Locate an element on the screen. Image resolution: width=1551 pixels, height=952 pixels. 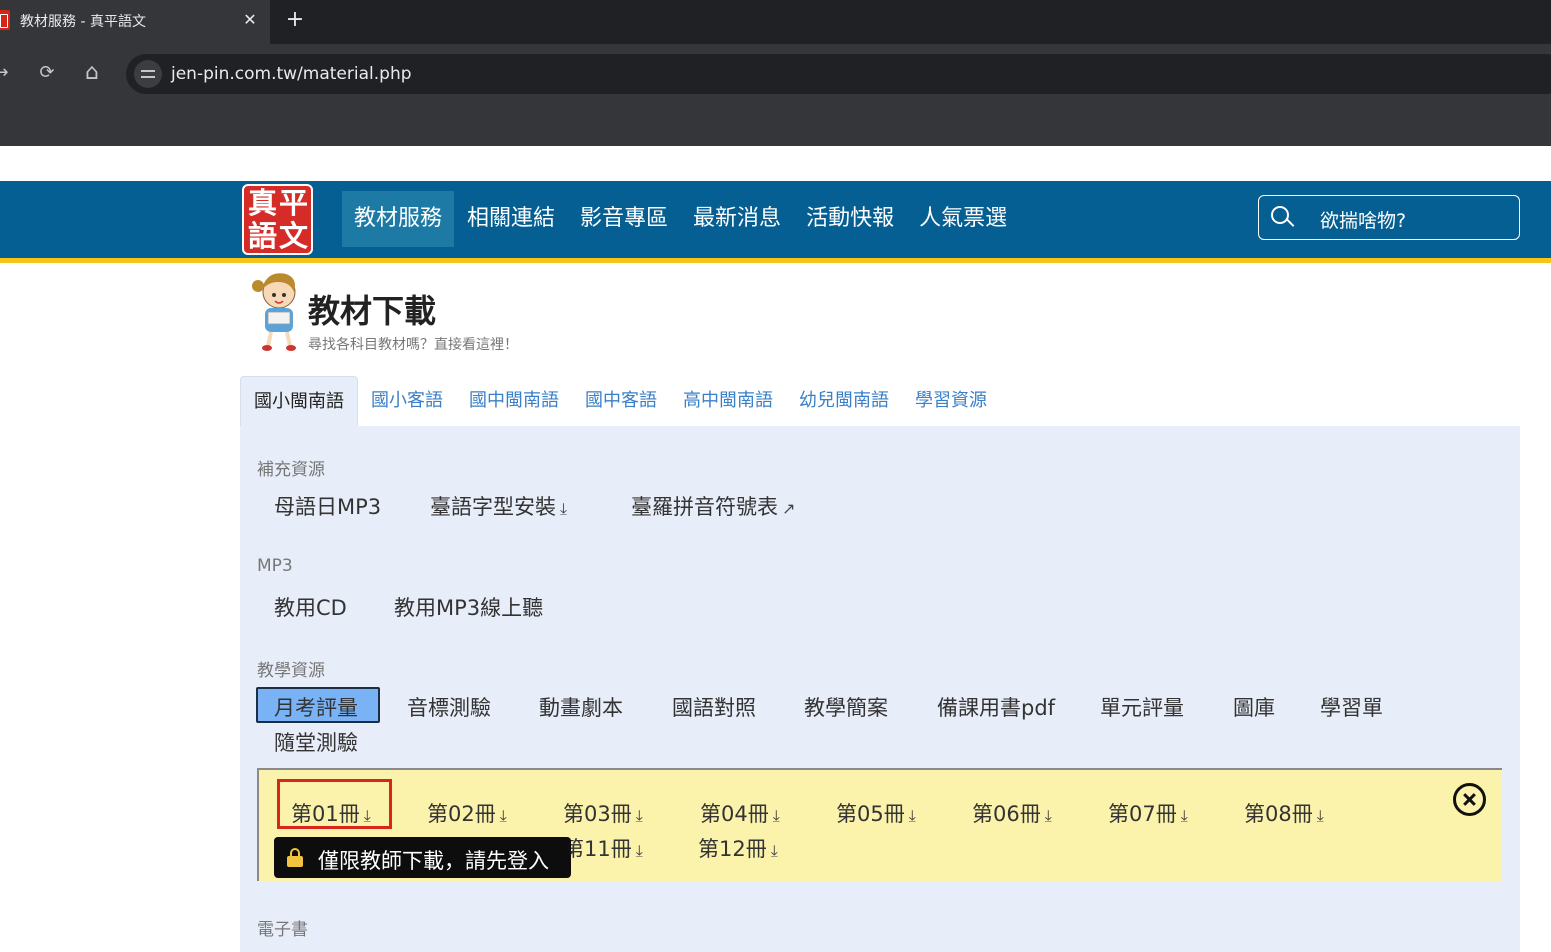
nav-item-links: 相關連結 is located at coordinates (511, 219).